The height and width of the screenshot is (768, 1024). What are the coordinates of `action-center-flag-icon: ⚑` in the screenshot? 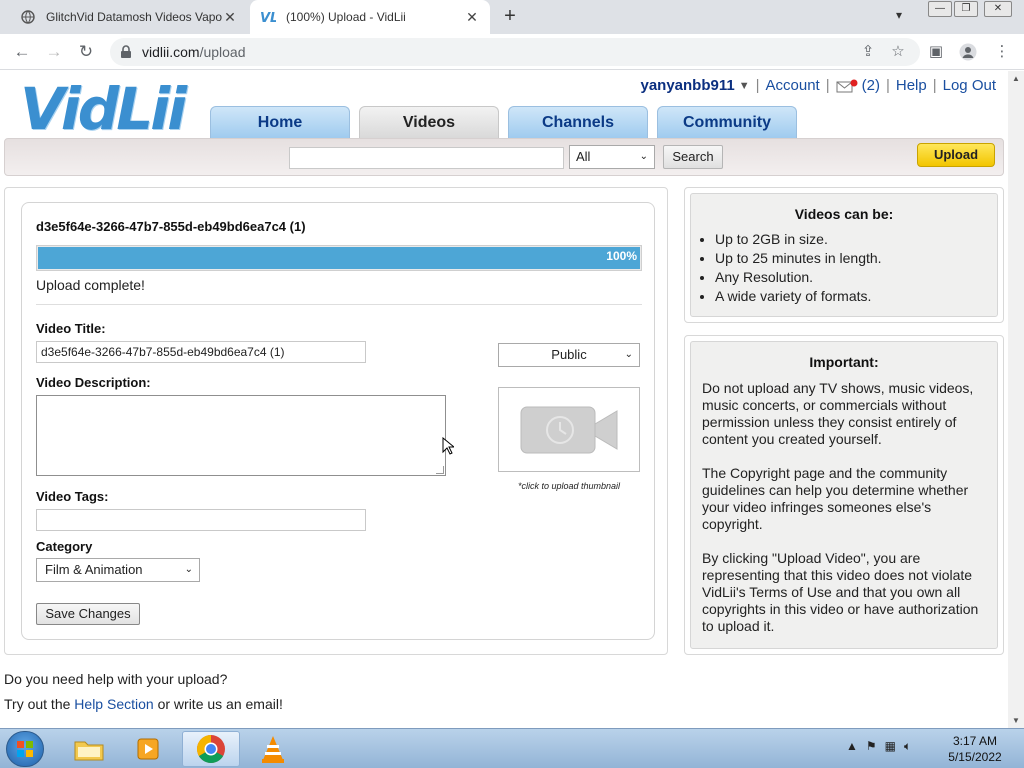 It's located at (871, 746).